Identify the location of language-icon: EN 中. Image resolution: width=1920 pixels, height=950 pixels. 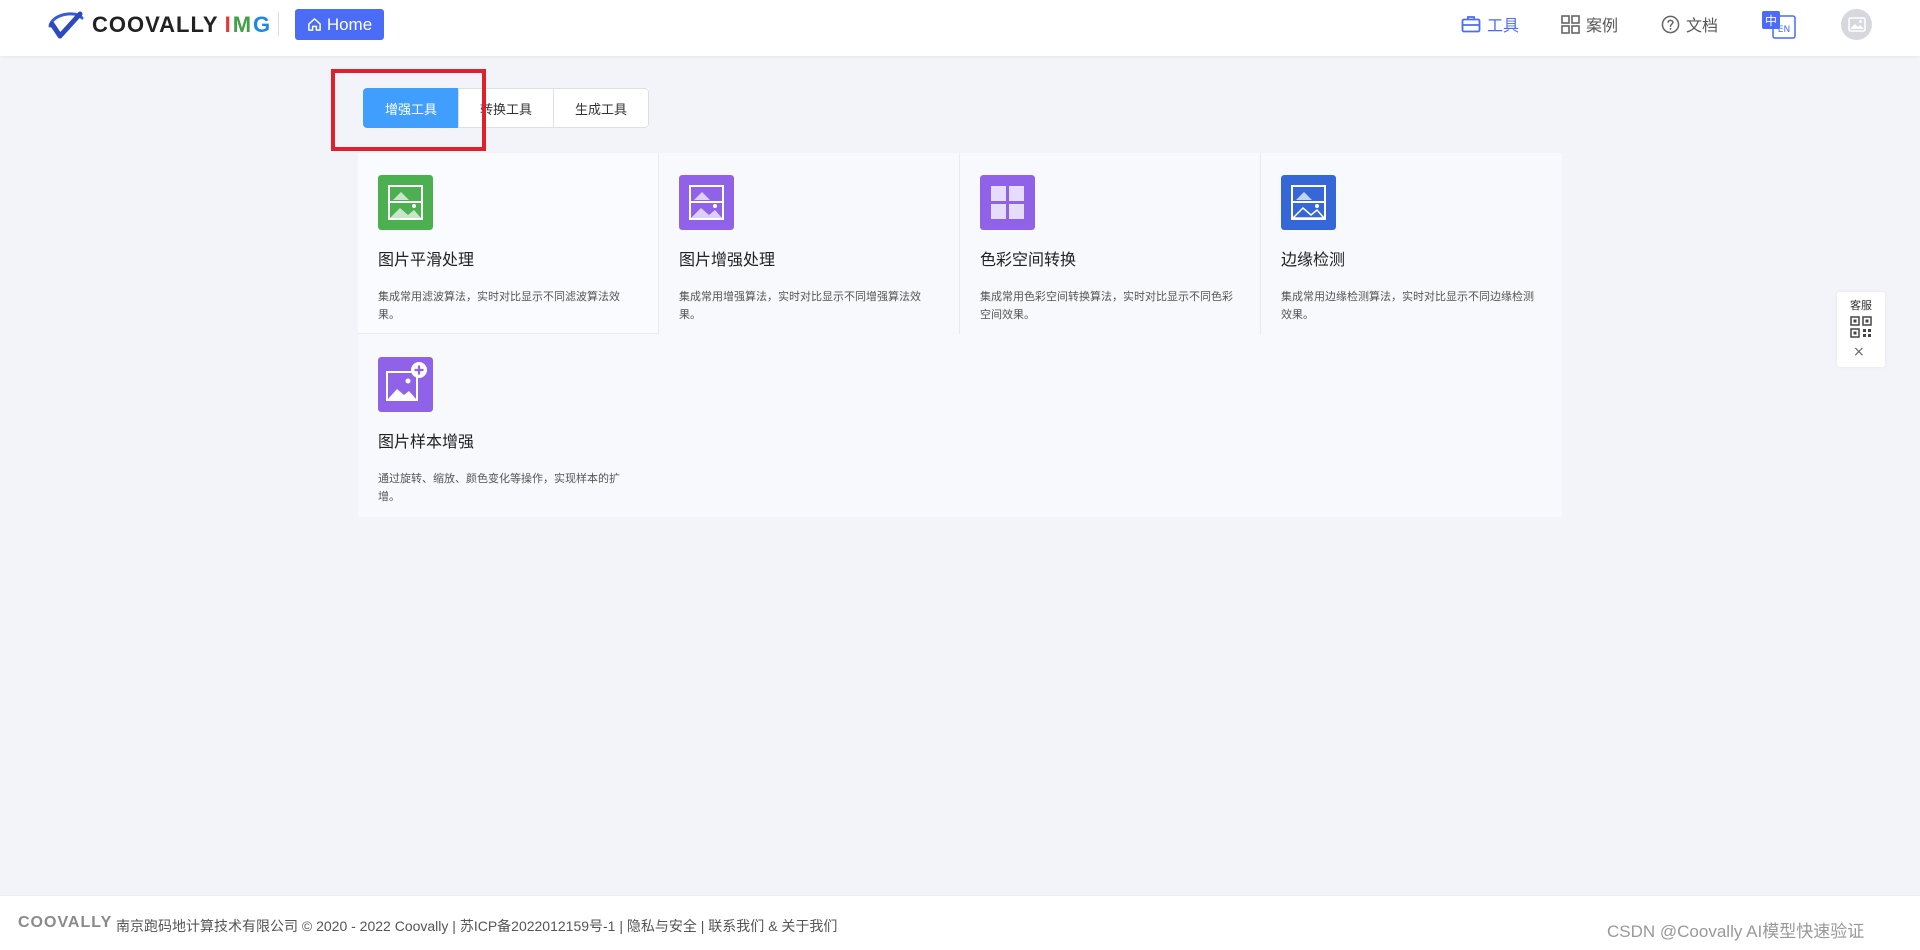
(1779, 25).